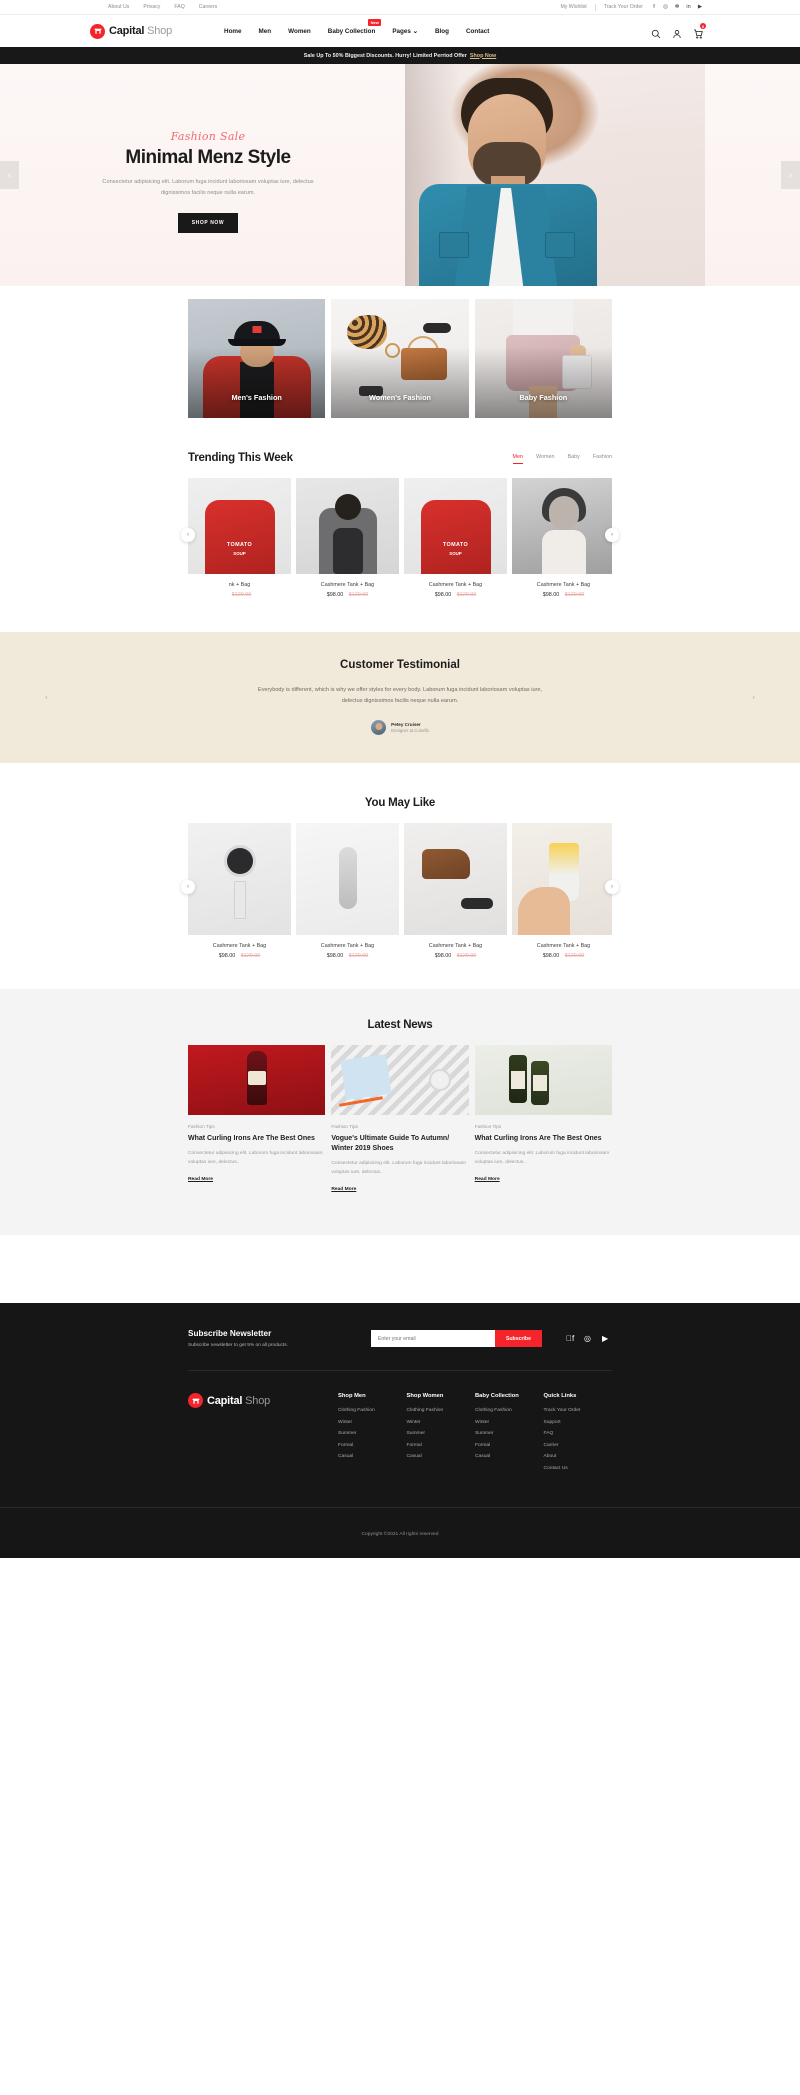 The width and height of the screenshot is (800, 2095). I want to click on latest-news-title: Latest News, so click(400, 1024).